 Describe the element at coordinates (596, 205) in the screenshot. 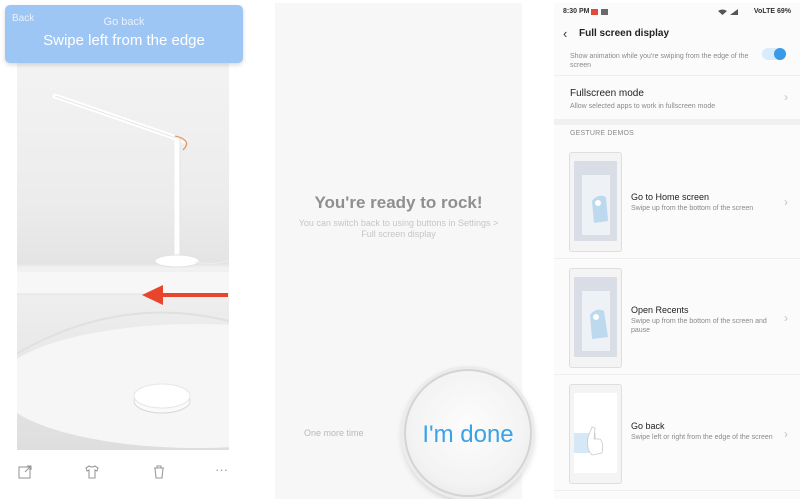

I see `hand-swipe-up-icon` at that location.